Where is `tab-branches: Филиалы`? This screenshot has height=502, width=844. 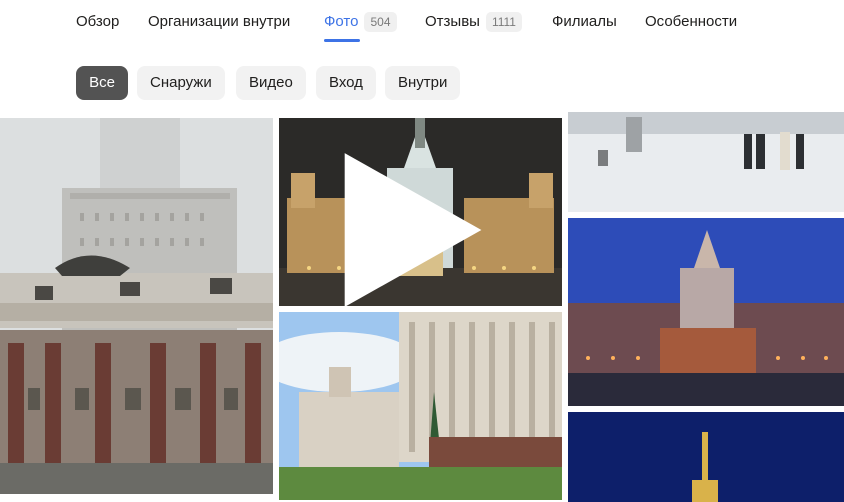
tab-branches: Филиалы is located at coordinates (584, 29).